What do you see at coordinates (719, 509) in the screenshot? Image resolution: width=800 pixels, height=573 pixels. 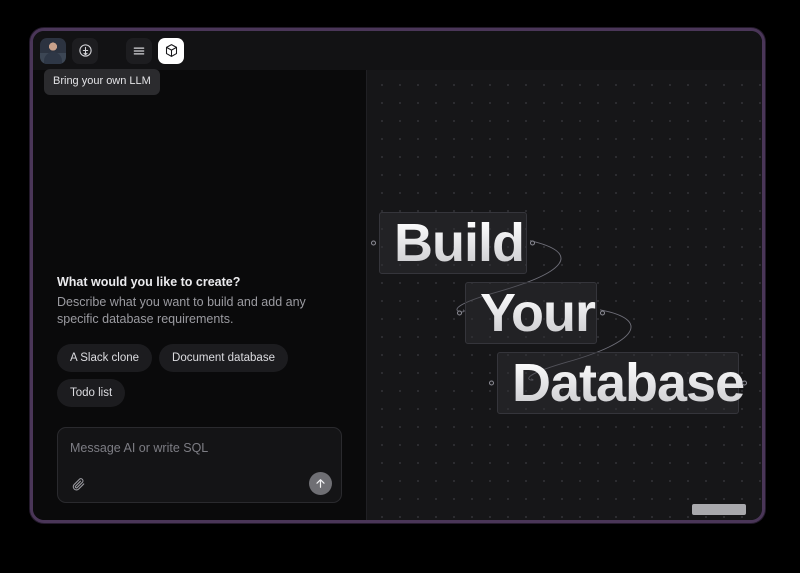 I see `horizontal-scrollbar` at bounding box center [719, 509].